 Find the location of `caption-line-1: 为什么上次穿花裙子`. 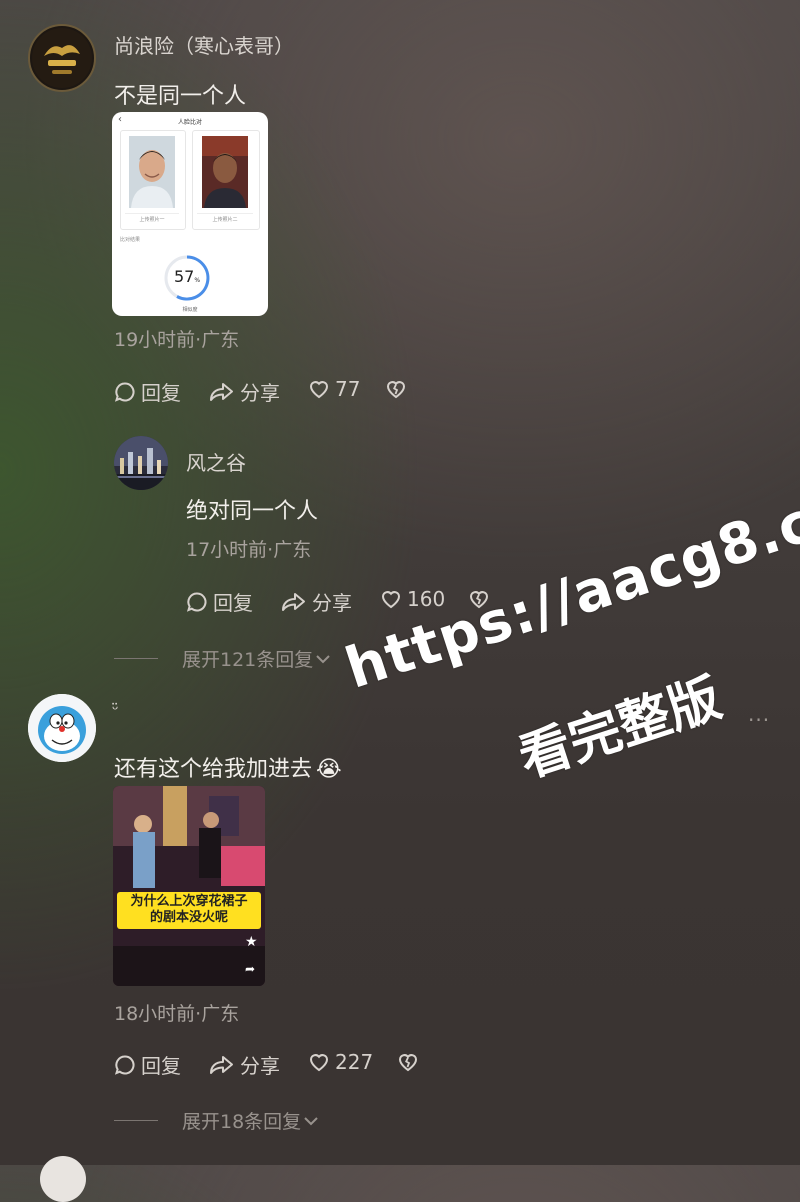

caption-line-1: 为什么上次穿花裙子 is located at coordinates (189, 901).